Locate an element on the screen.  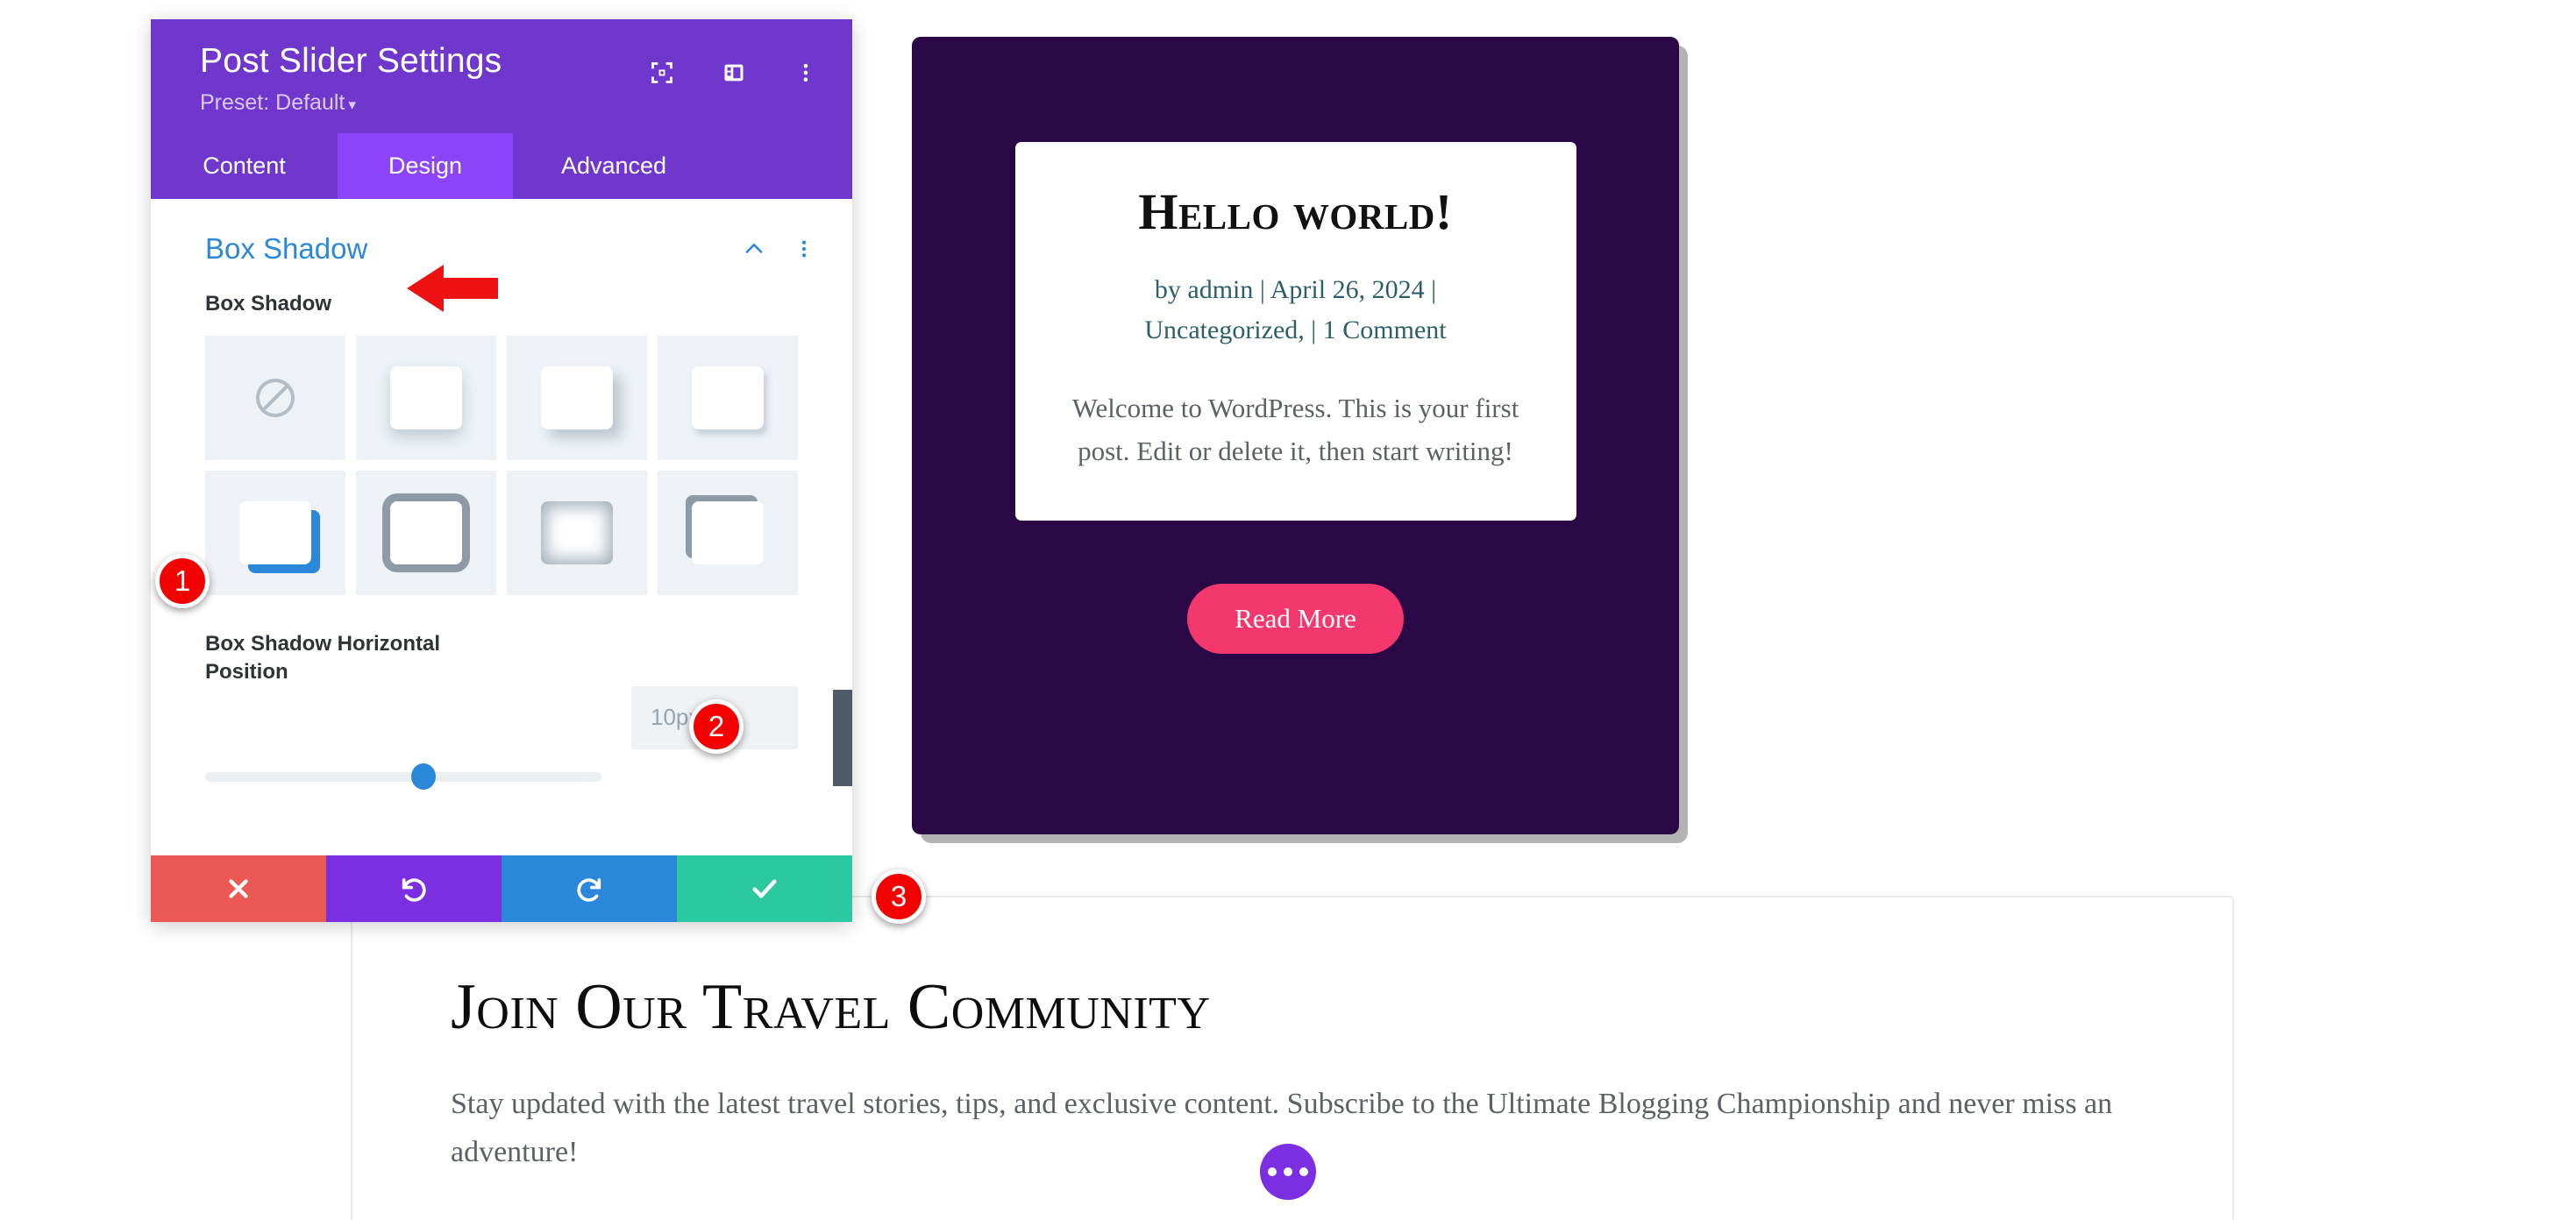
three-dots-button is located at coordinates (1288, 1172).